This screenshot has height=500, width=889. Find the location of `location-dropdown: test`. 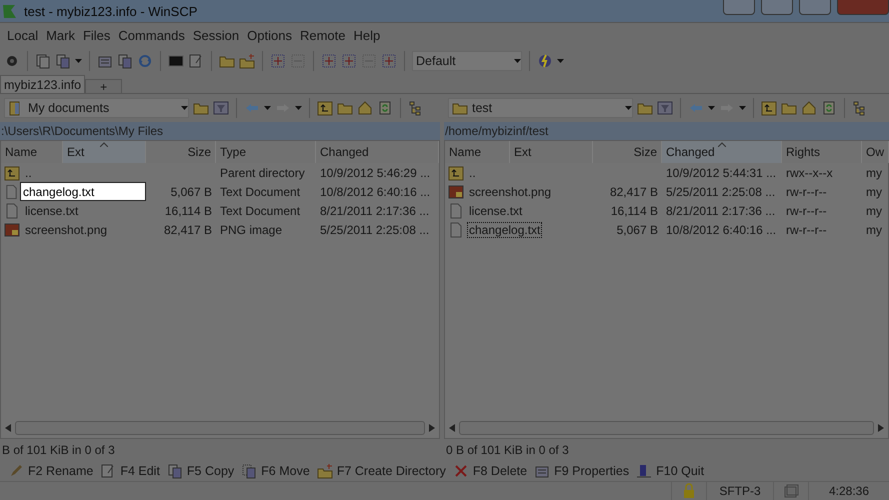

location-dropdown: test is located at coordinates (540, 108).